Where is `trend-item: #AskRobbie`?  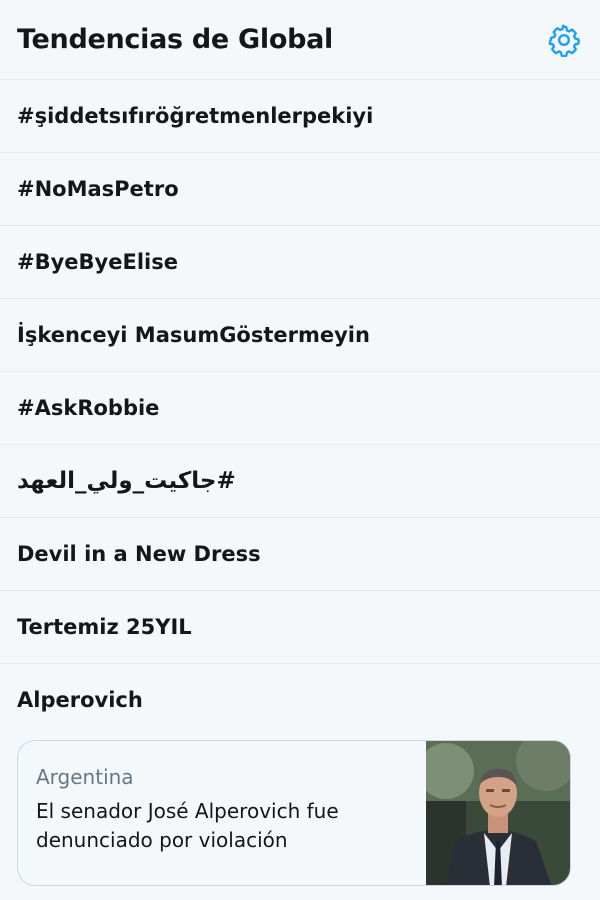 trend-item: #AskRobbie is located at coordinates (300, 408).